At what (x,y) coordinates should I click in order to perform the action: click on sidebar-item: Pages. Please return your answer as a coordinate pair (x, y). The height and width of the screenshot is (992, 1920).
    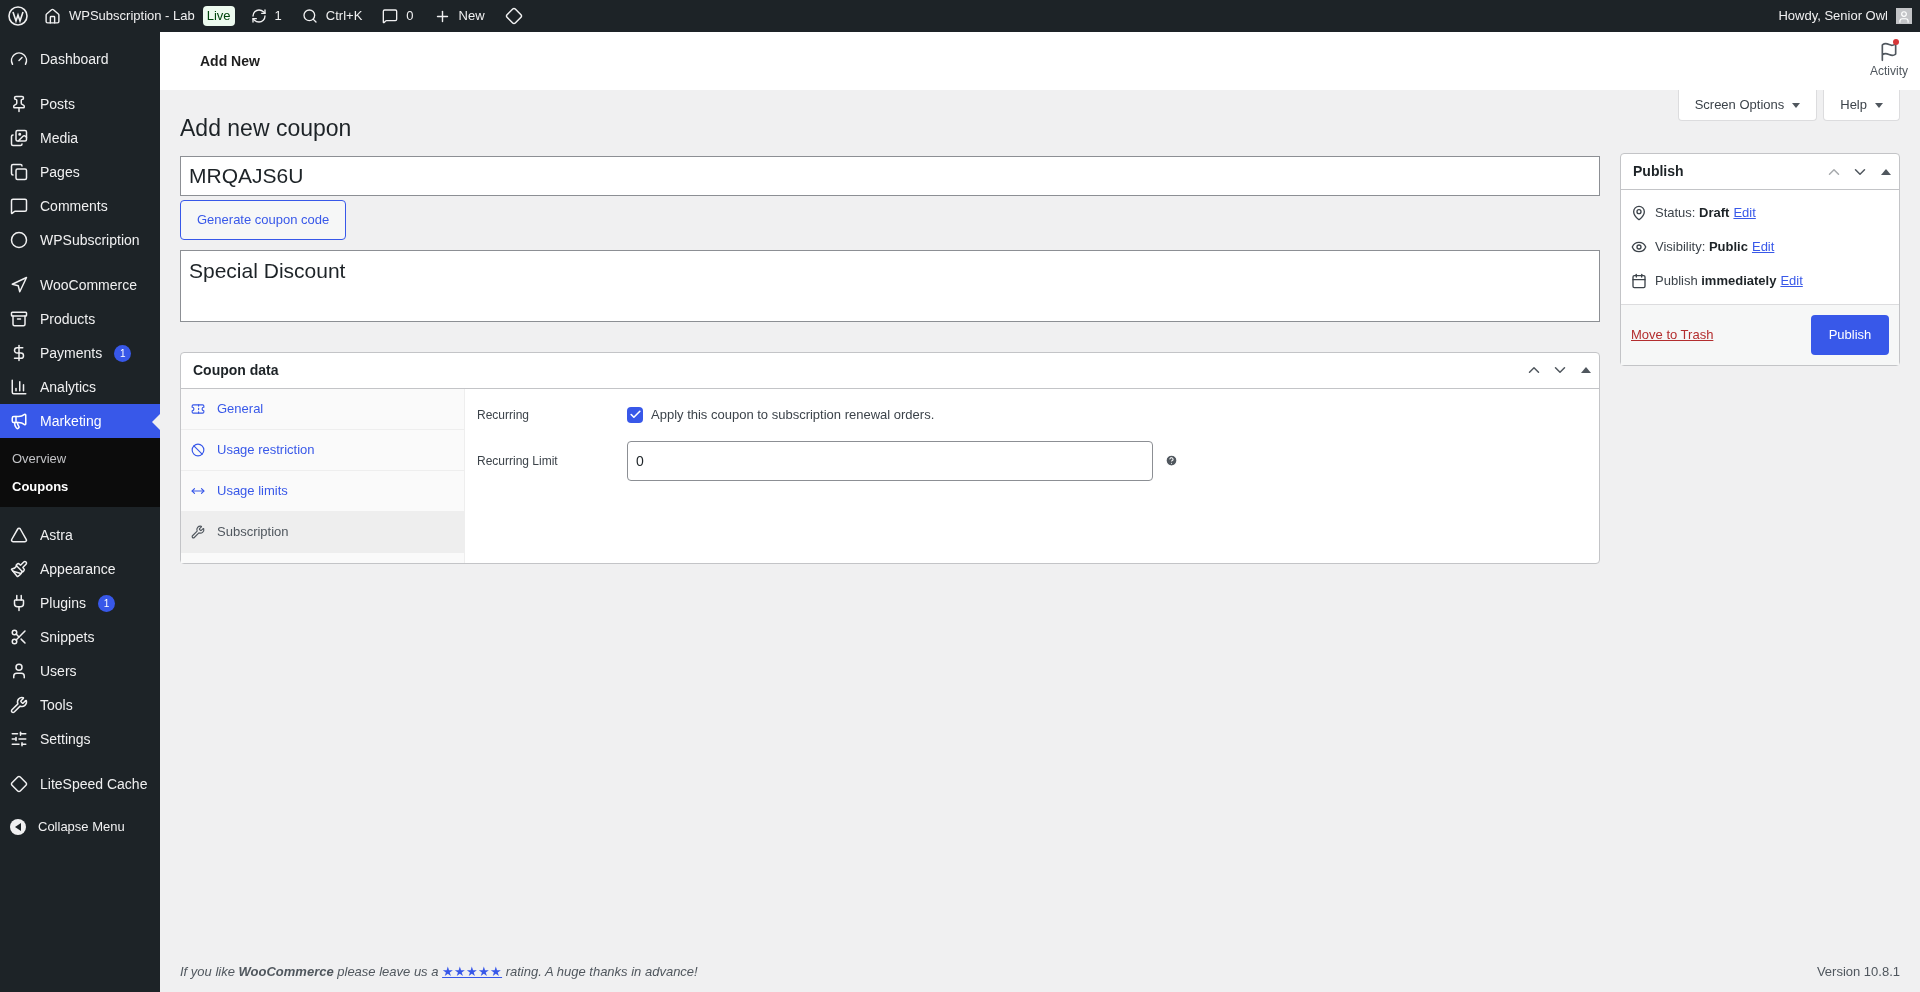
    Looking at the image, I should click on (80, 172).